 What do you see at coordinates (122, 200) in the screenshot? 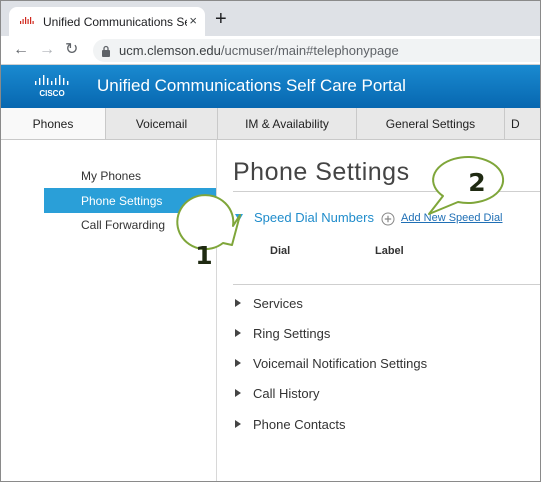
I see `sidebar-item-label: Phone Settings` at bounding box center [122, 200].